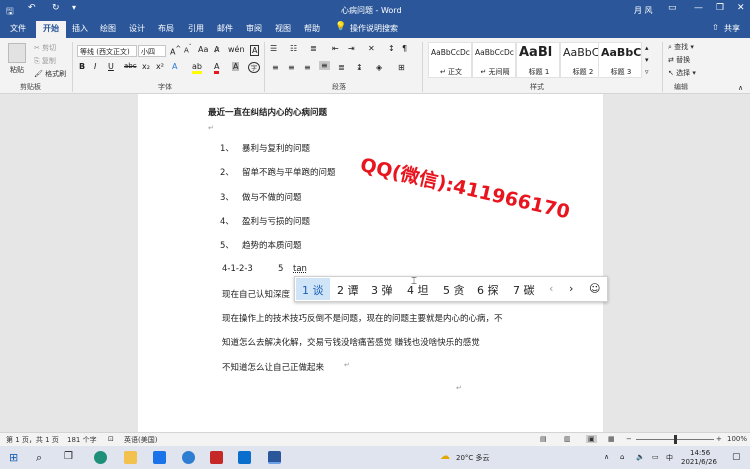 The height and width of the screenshot is (469, 750). Describe the element at coordinates (567, 439) in the screenshot. I see `read-mode-icon: ▥` at that location.